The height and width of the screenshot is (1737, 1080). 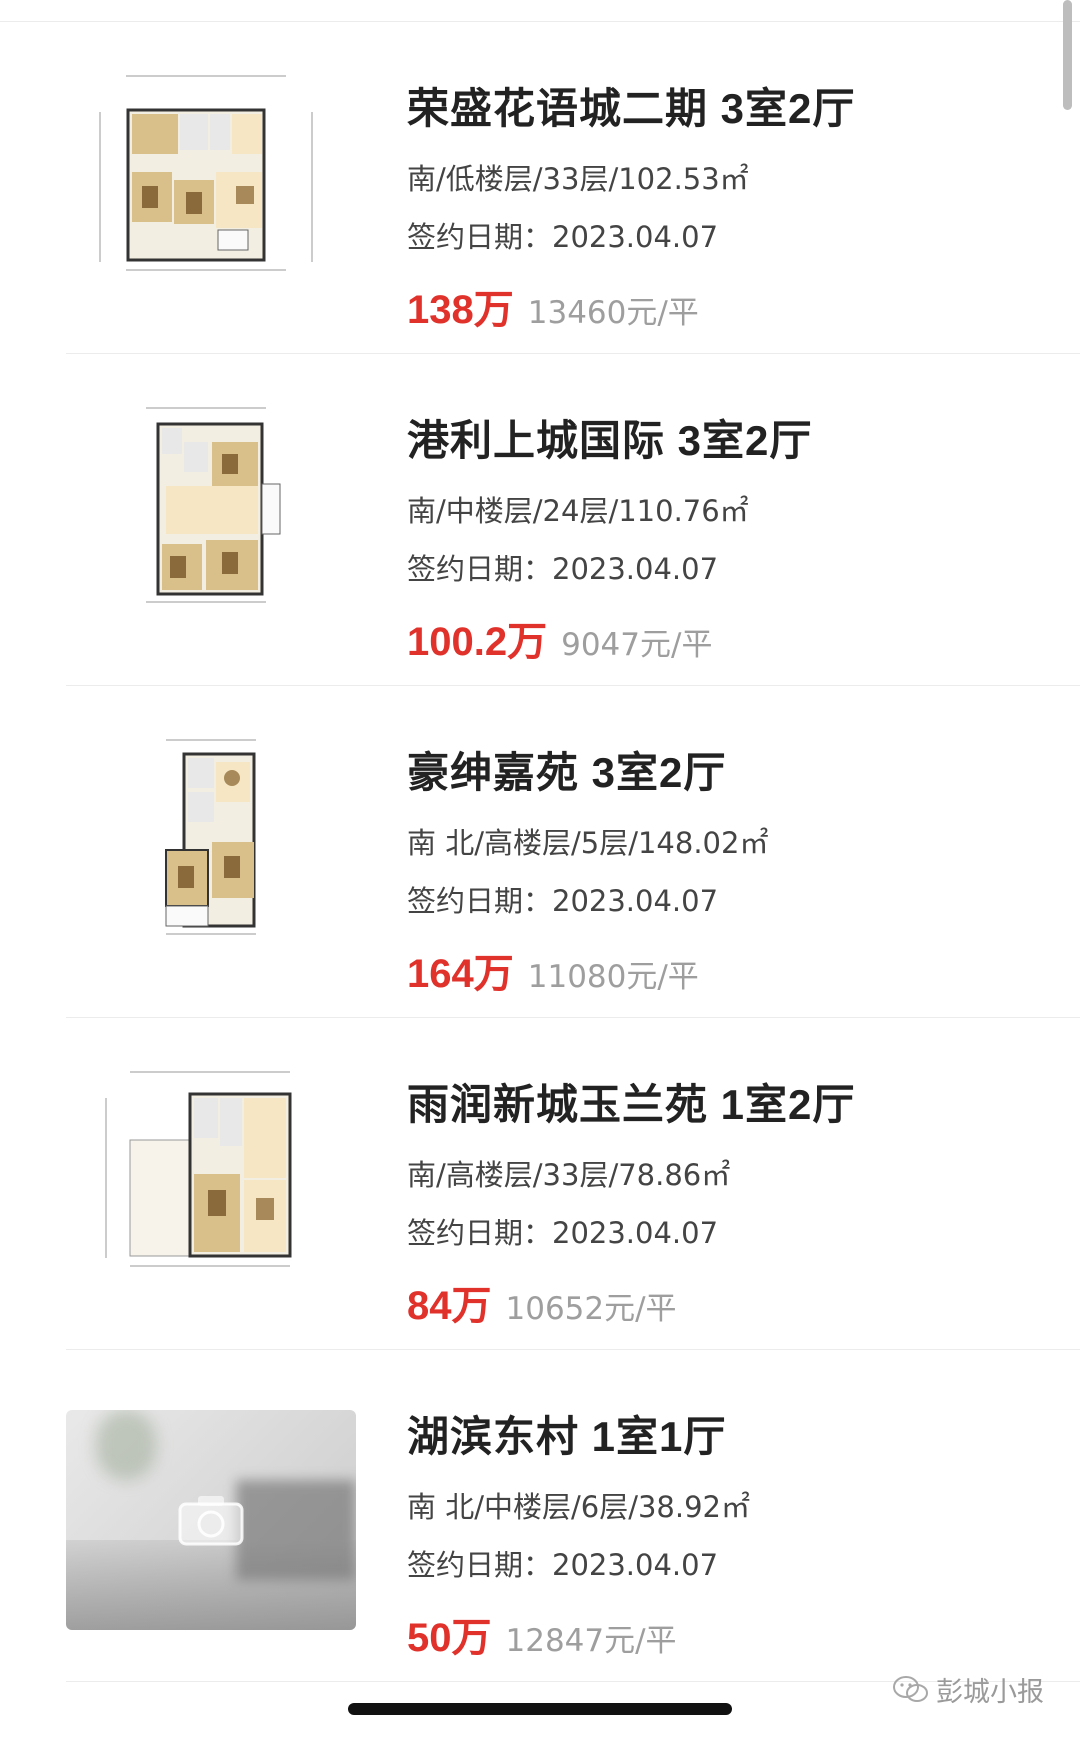 I want to click on listing-title: 荣盛花语城二期 3室2厅, so click(x=631, y=108).